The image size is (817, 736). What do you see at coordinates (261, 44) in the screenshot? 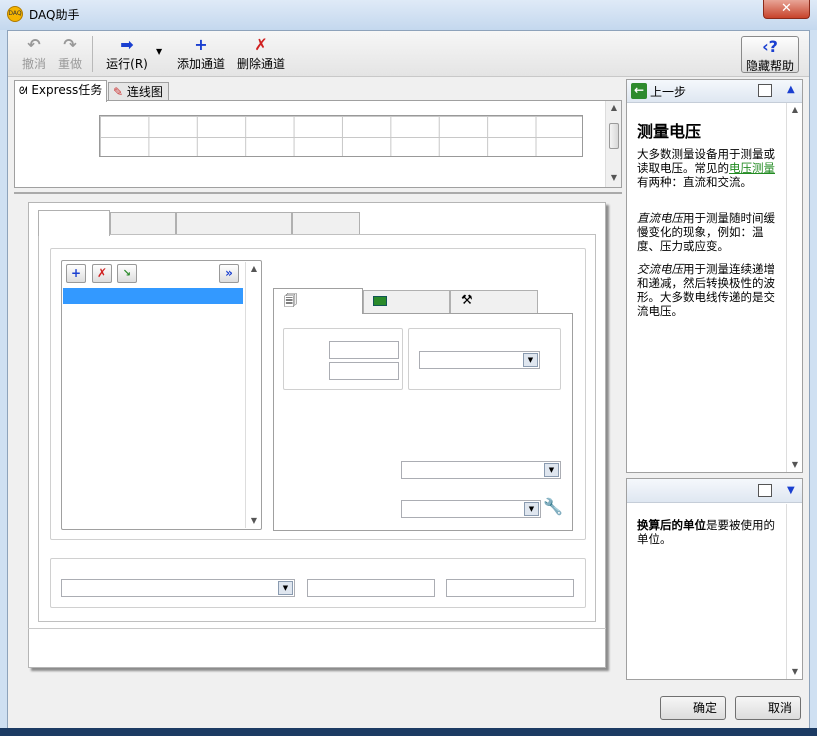
I see `delete-x-icon: ✗` at bounding box center [261, 44].